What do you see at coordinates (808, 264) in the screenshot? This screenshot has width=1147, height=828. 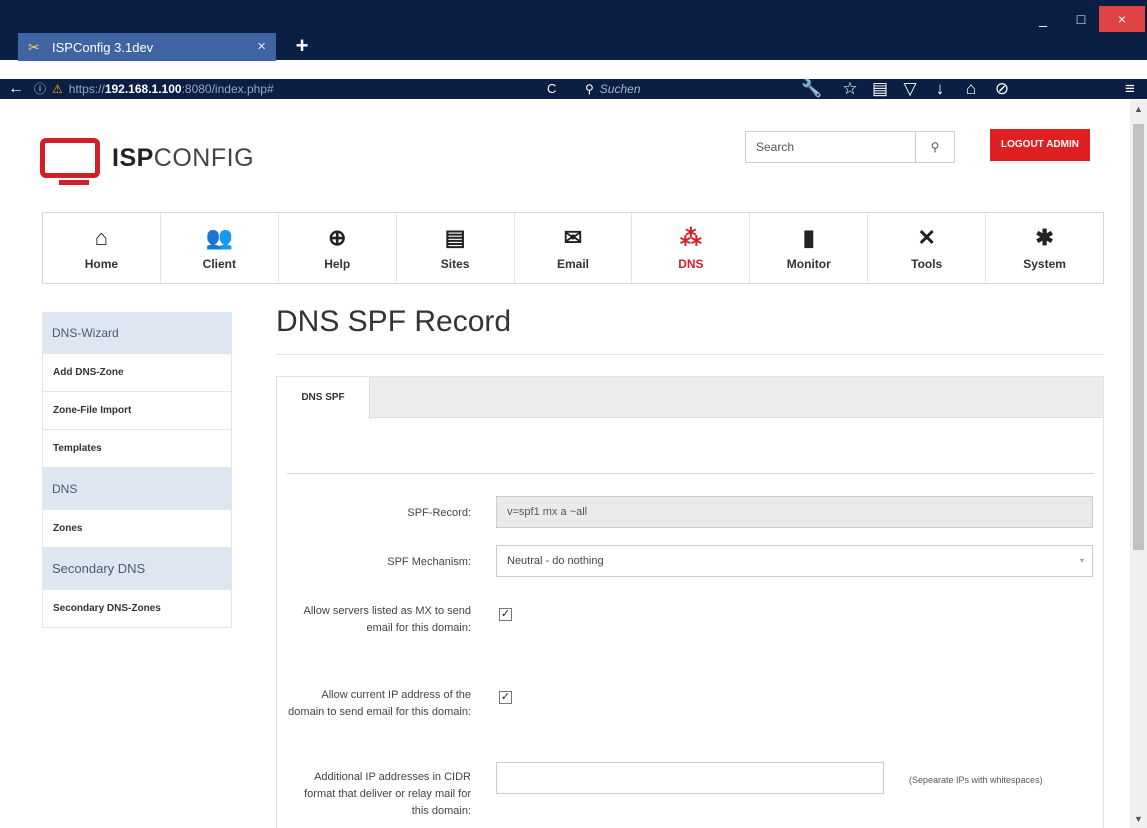 I see `nav-label: Monitor` at bounding box center [808, 264].